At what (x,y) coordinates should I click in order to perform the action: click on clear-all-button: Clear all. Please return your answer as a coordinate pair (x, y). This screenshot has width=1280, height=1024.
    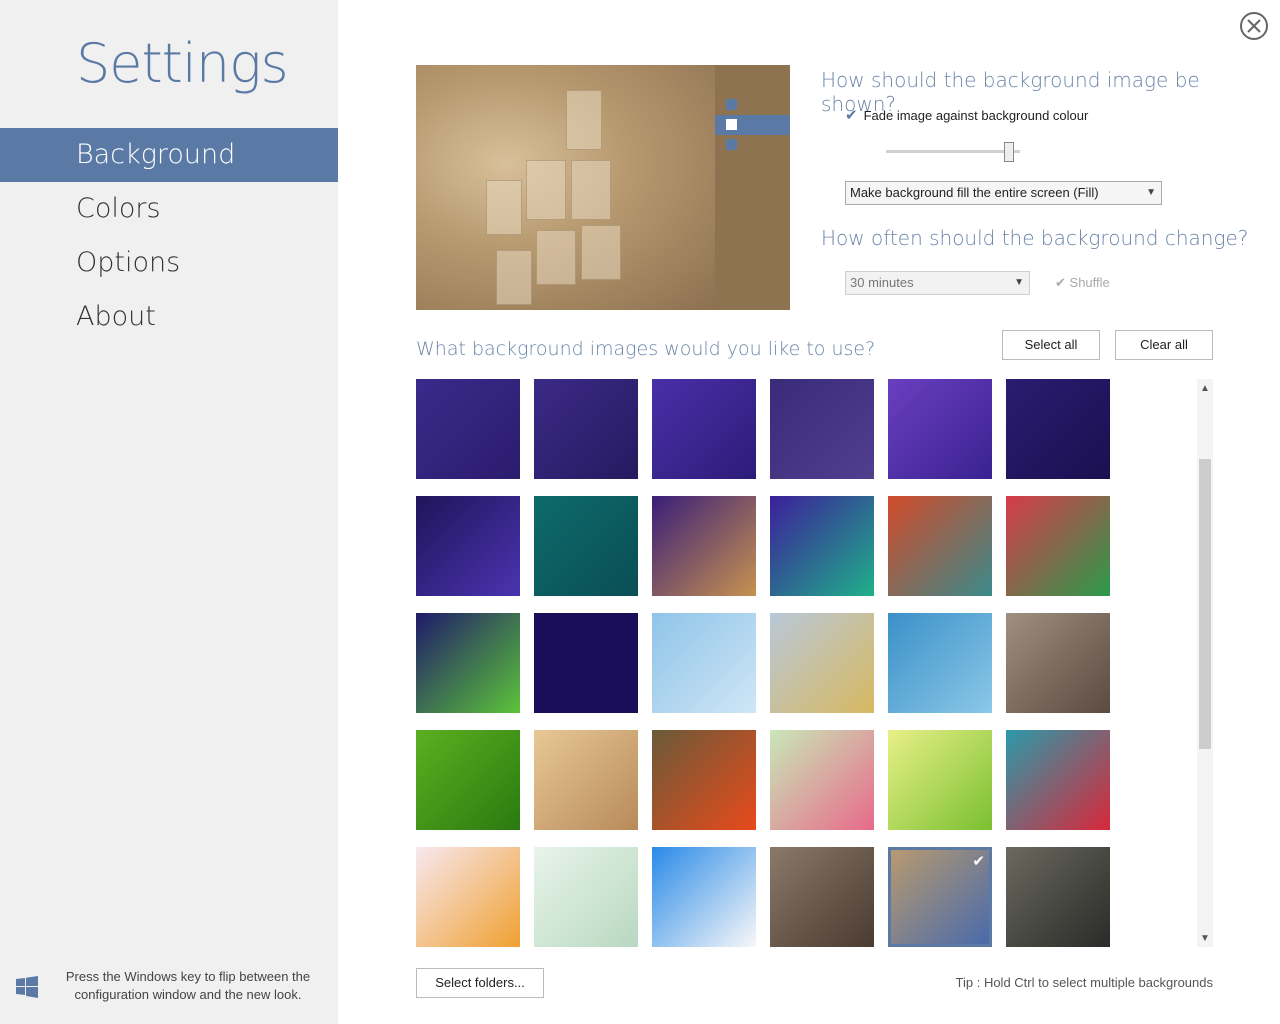
    Looking at the image, I should click on (1164, 345).